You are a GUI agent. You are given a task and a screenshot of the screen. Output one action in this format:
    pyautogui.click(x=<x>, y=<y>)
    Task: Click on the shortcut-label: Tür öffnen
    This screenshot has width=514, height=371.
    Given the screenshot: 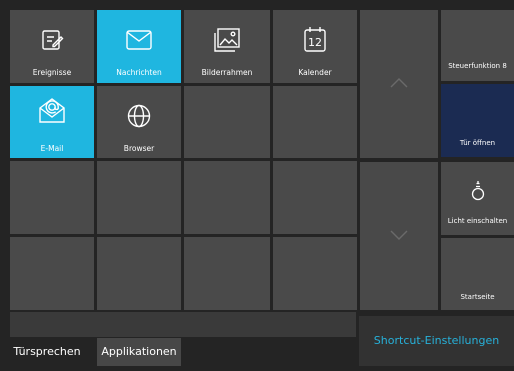 What is the action you would take?
    pyautogui.click(x=477, y=143)
    